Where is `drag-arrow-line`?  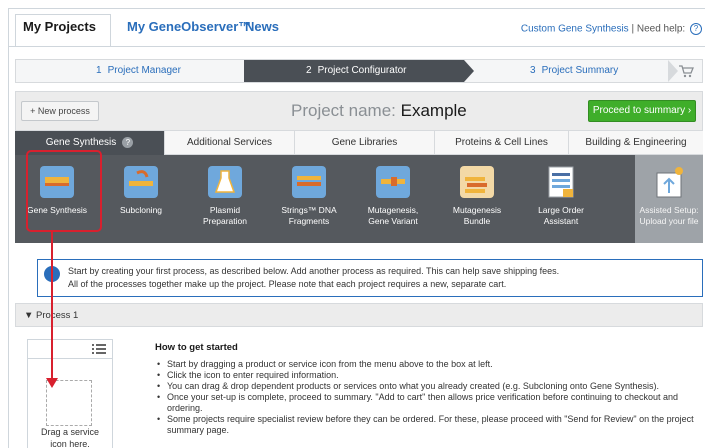
drag-arrow-line is located at coordinates (52, 307).